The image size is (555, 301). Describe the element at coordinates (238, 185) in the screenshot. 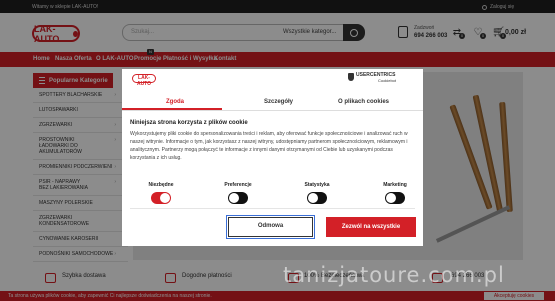

I see `toggle-label-preferences: Preferencje` at that location.